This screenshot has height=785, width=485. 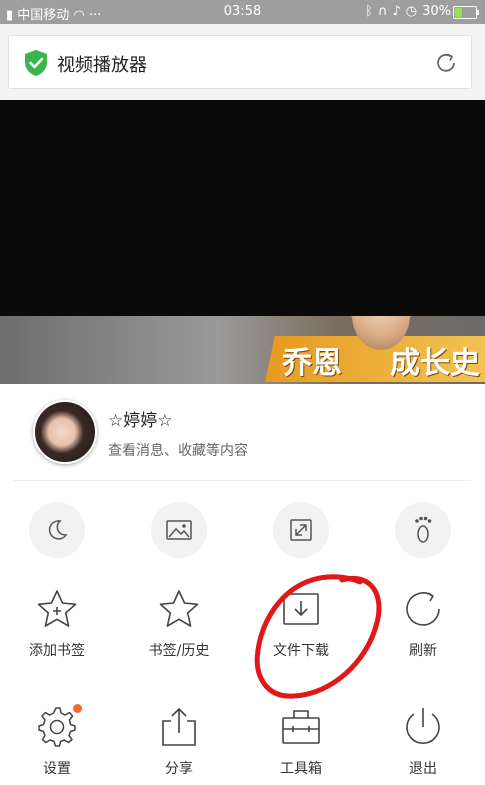 I want to click on status-bar: ▮ 中国移动 ◠ ··· 03:58 ᛒ ∩ ♪ ◷ 30%, so click(x=242, y=12).